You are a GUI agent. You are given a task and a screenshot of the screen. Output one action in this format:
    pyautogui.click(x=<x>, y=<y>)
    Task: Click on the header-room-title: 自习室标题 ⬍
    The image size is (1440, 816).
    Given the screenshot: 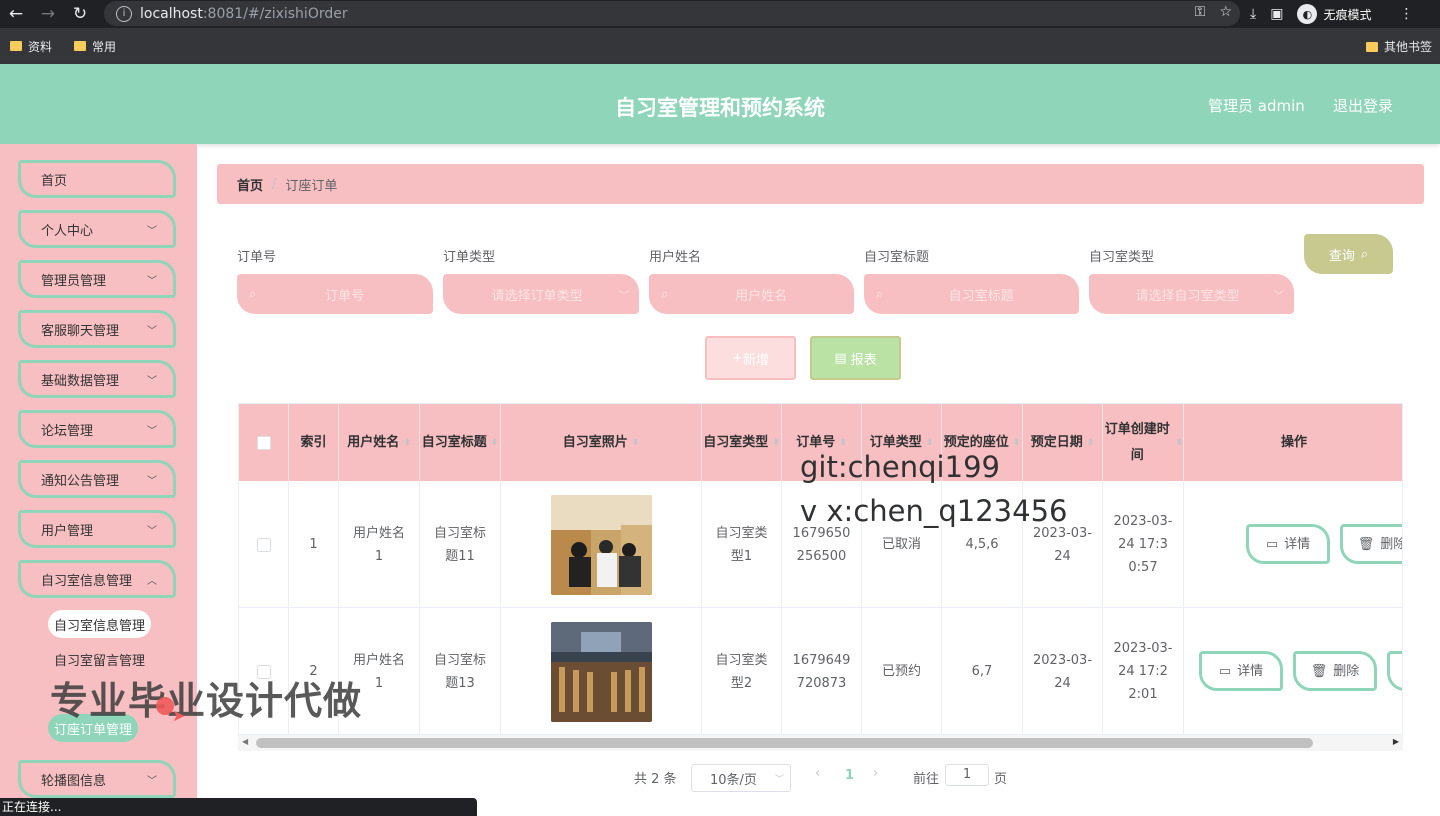 What is the action you would take?
    pyautogui.click(x=460, y=442)
    